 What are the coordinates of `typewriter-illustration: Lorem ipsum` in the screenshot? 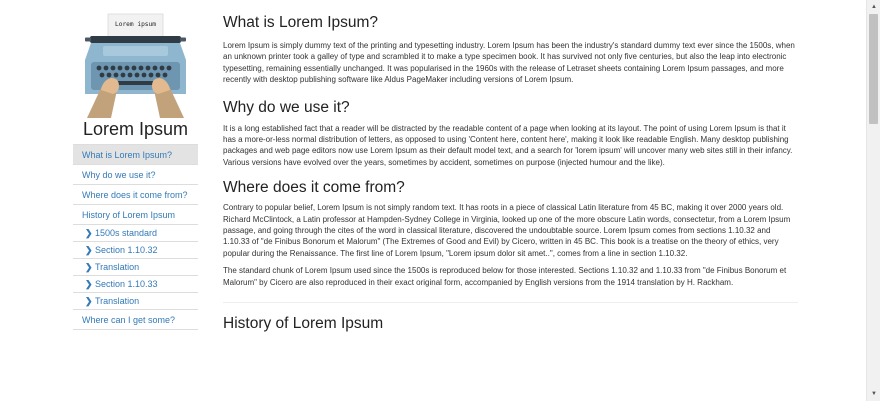 It's located at (135, 65).